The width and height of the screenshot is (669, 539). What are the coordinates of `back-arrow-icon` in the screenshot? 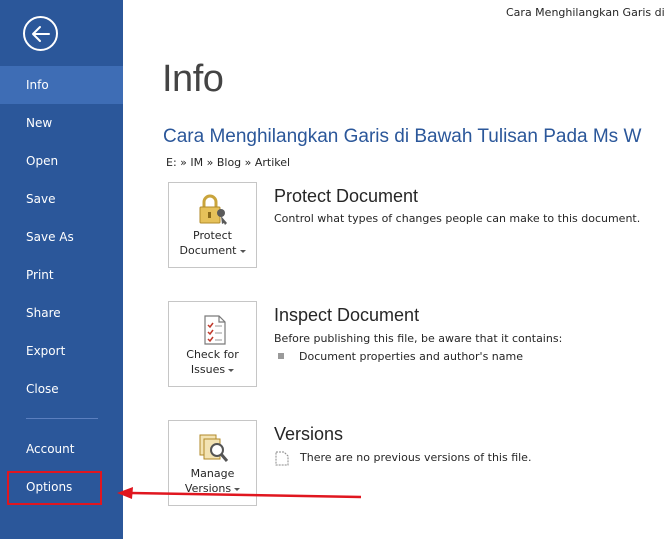 It's located at (40, 33).